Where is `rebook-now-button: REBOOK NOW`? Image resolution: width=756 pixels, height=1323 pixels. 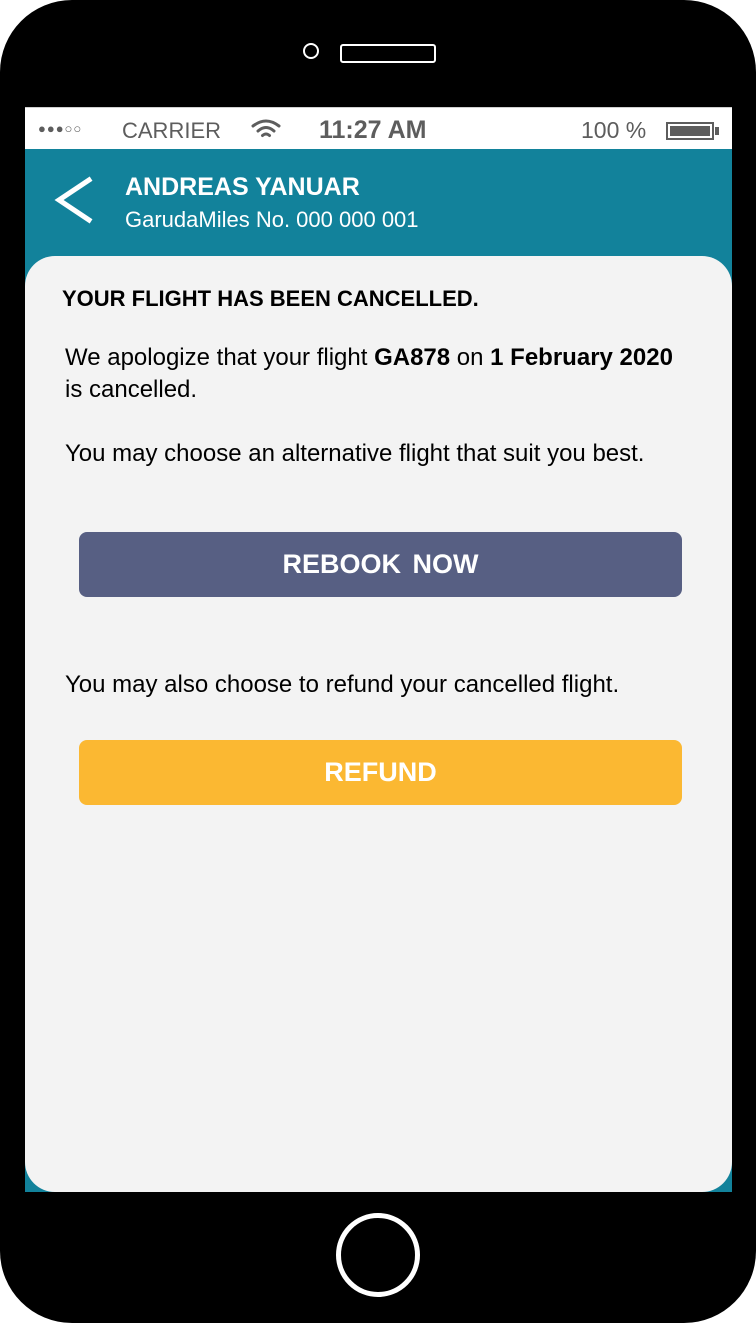
rebook-now-button: REBOOK NOW is located at coordinates (380, 564).